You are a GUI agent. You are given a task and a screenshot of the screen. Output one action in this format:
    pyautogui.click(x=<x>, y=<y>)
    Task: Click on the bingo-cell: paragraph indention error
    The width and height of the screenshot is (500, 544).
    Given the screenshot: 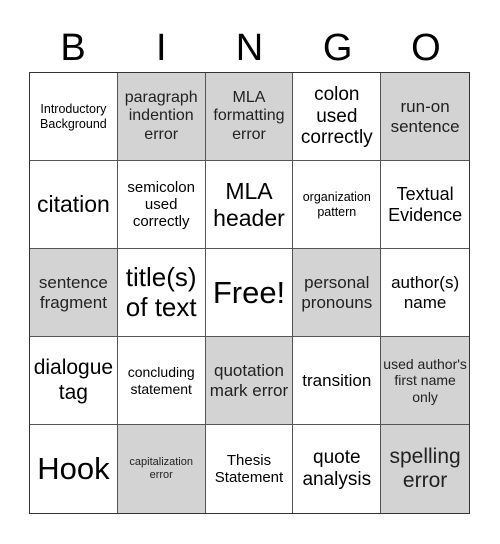 What is the action you would take?
    pyautogui.click(x=161, y=117)
    